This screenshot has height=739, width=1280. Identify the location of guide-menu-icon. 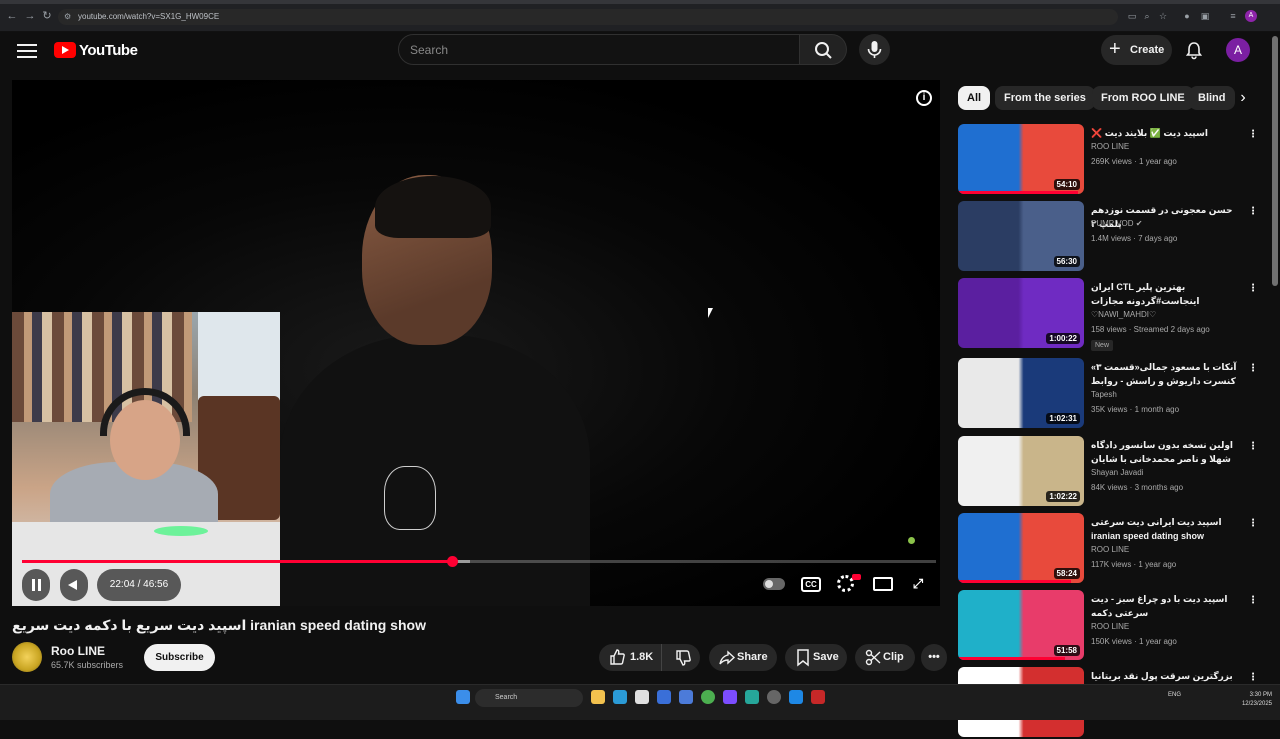
(27, 50).